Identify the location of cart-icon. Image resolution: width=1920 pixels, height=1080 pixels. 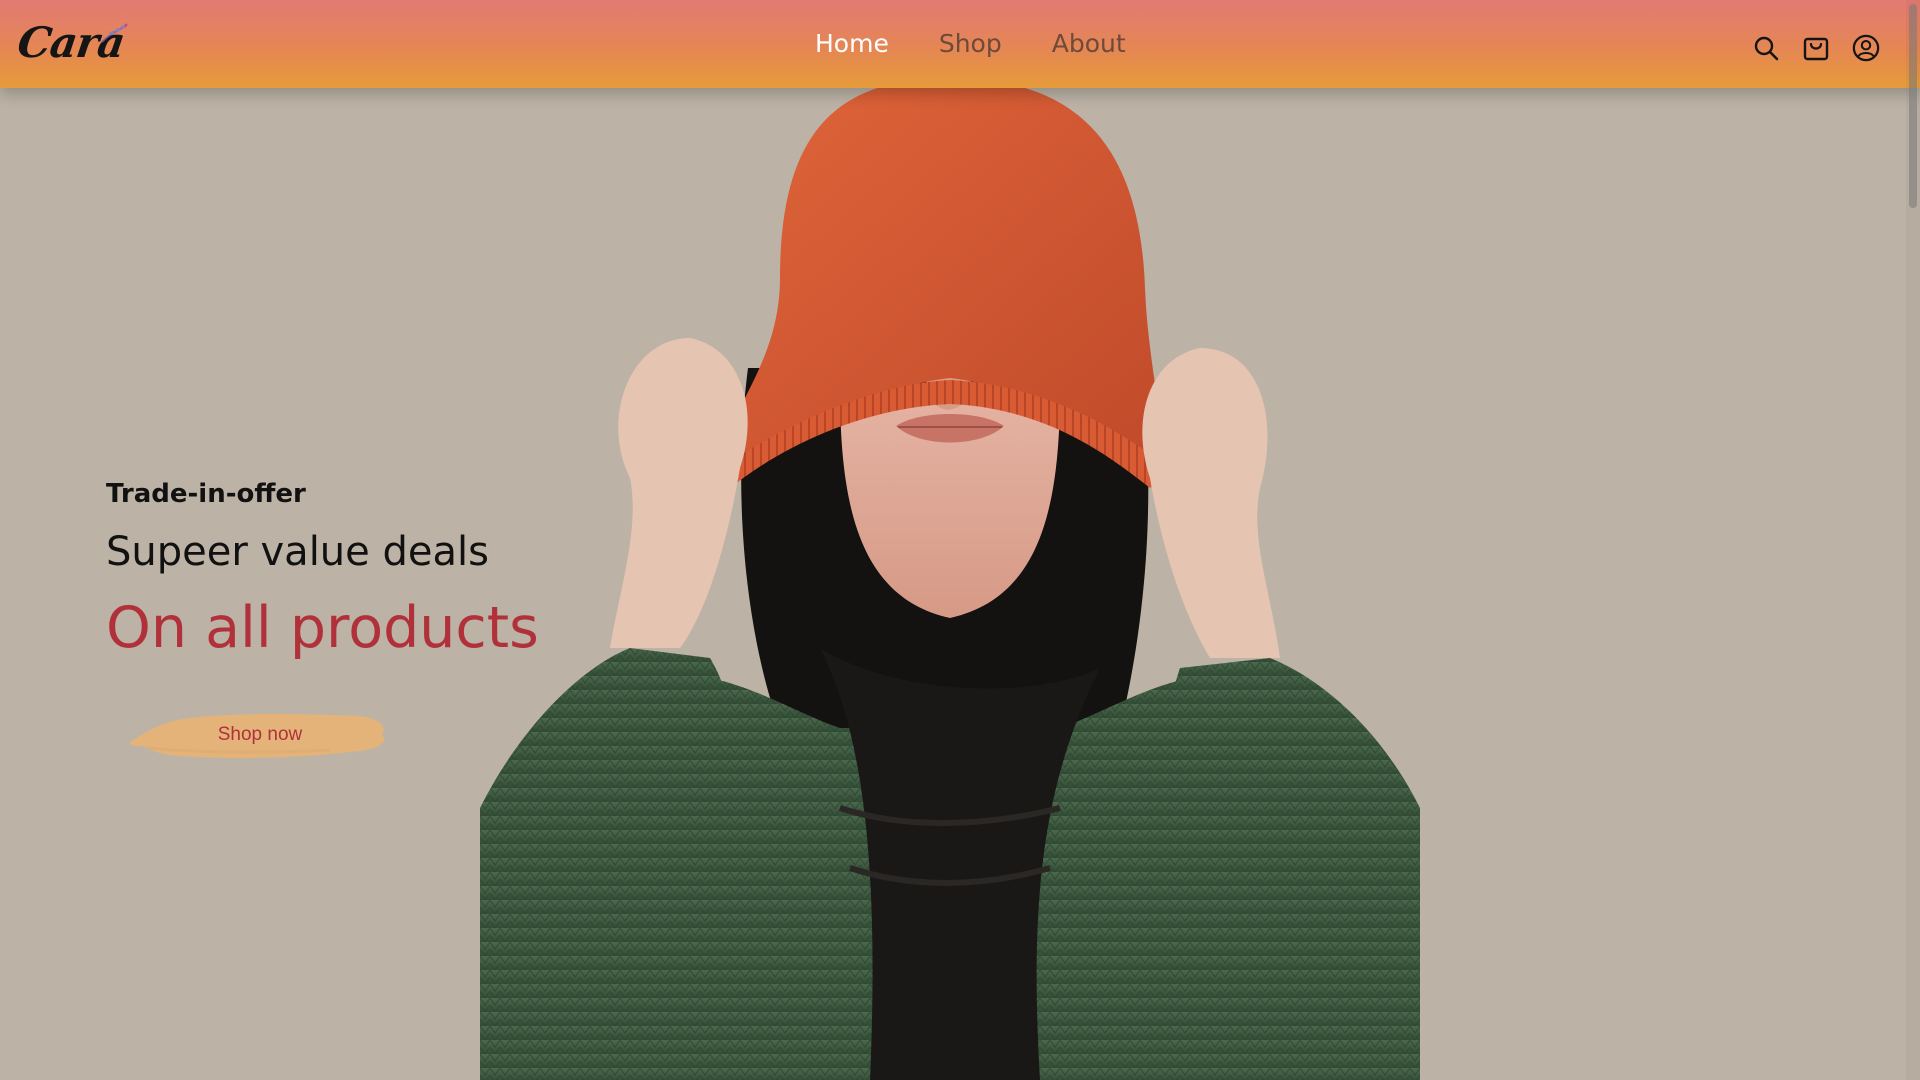
(1816, 48).